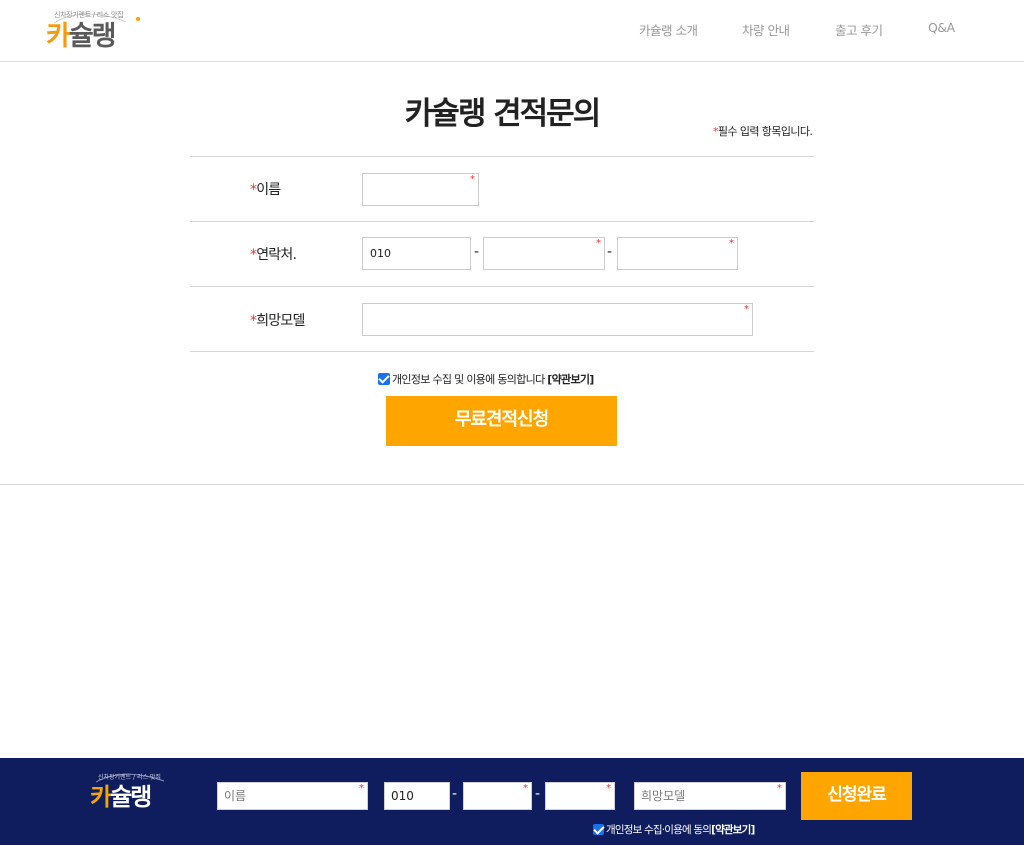  I want to click on phone-prefix-input: 010, so click(416, 253).